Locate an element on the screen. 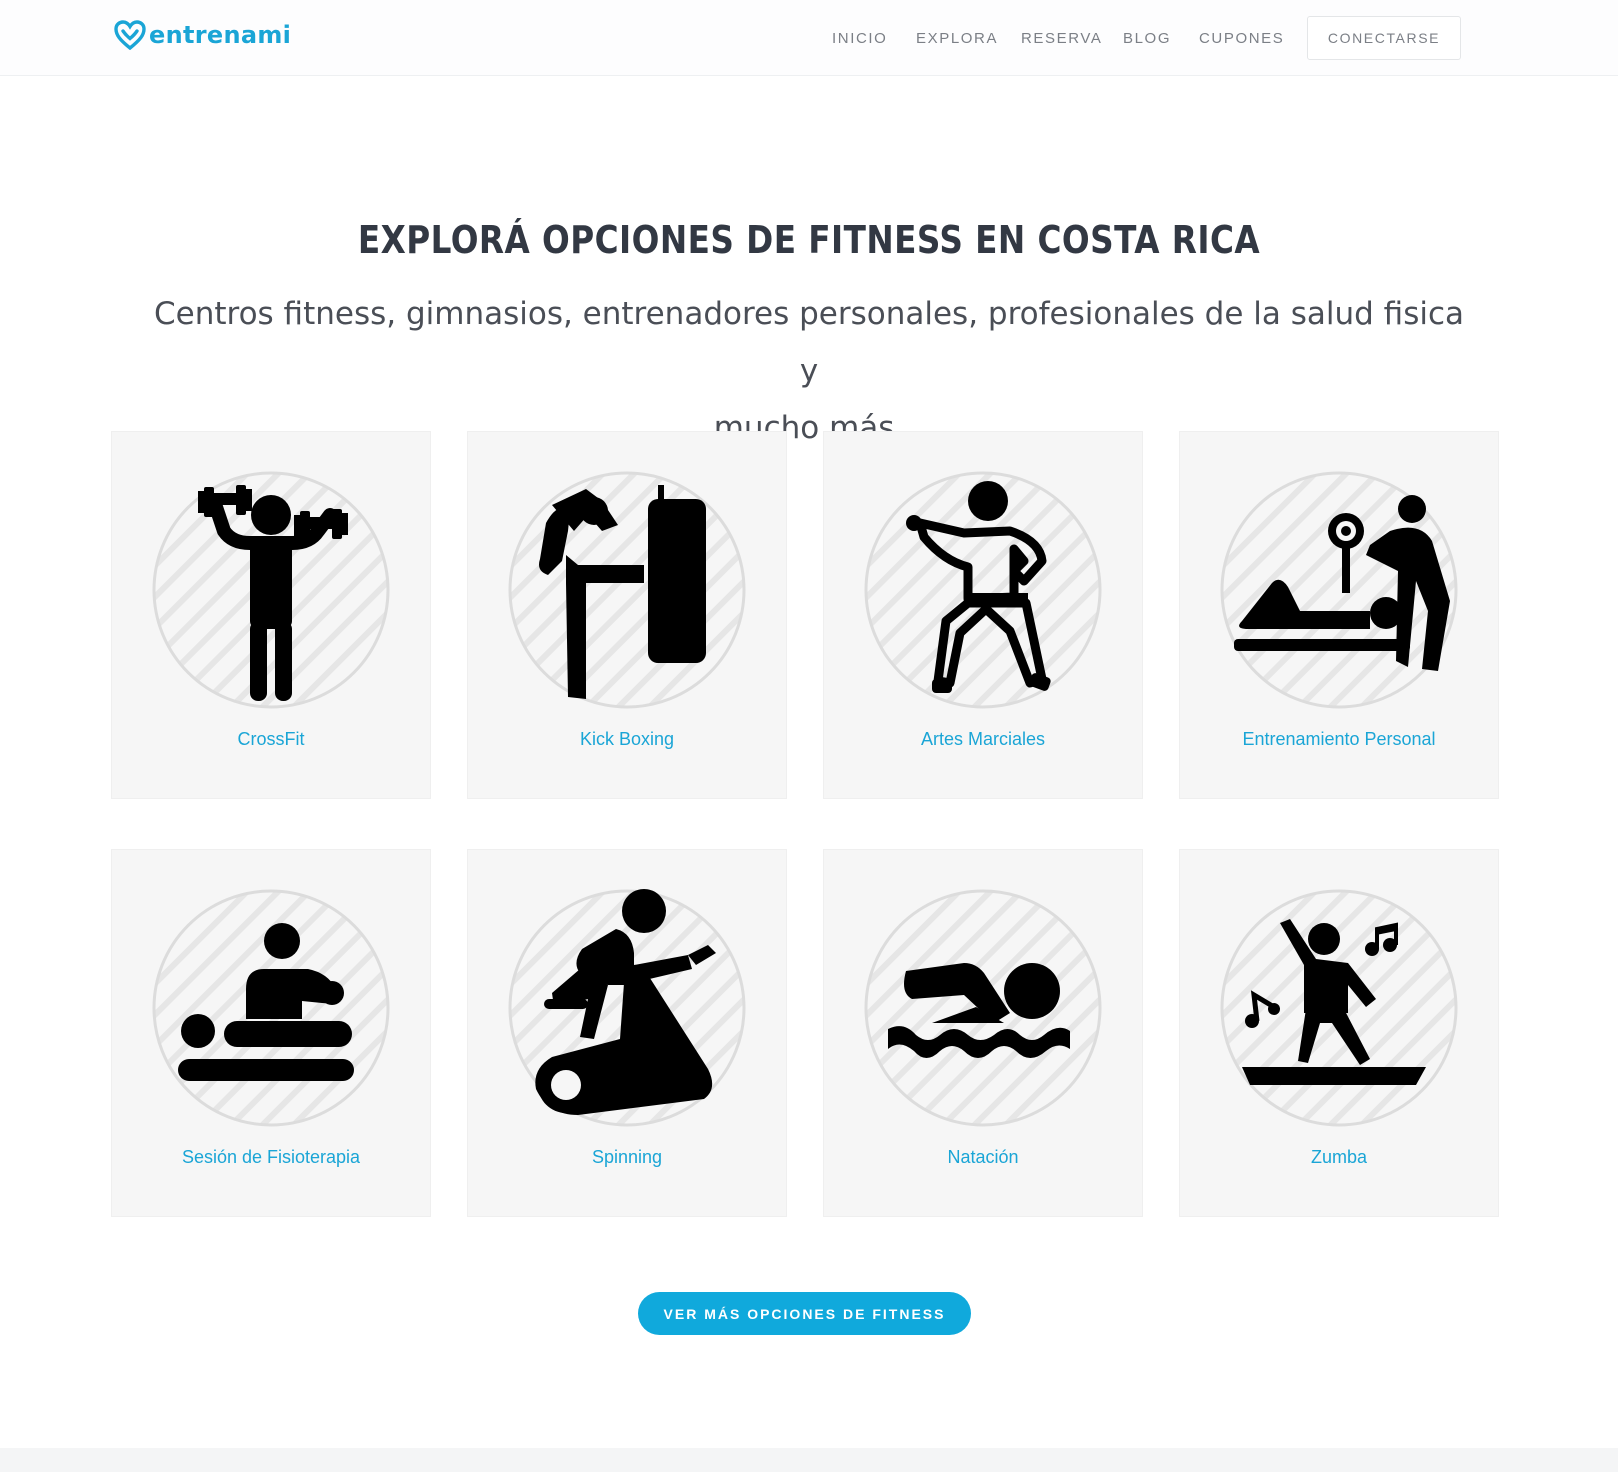  nav-explora: EXPLORA is located at coordinates (957, 38).